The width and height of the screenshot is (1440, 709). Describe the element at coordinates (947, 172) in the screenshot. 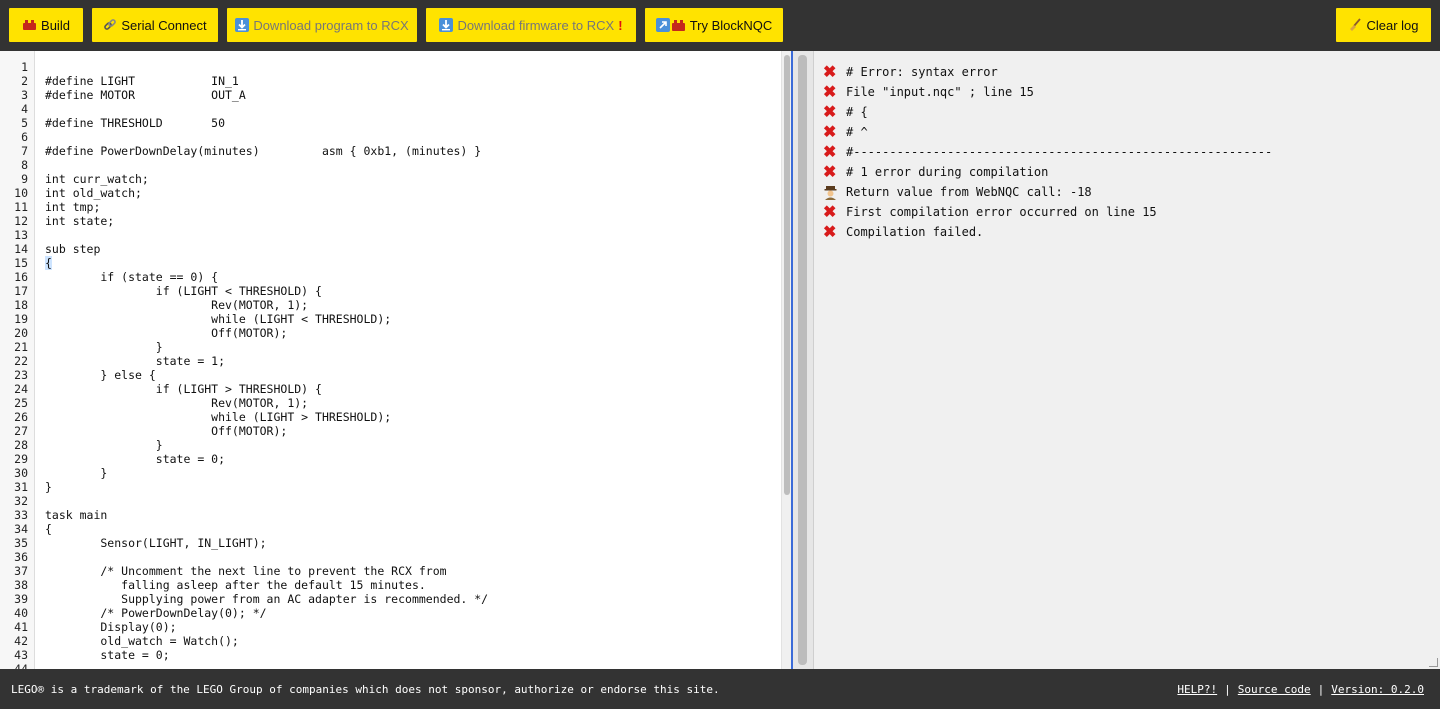

I see `log-text: # 1 error during compilation` at that location.